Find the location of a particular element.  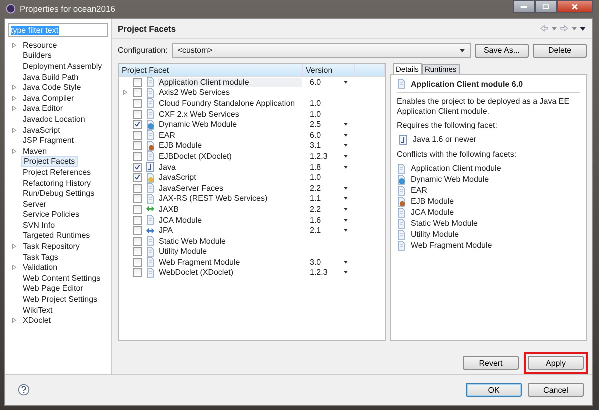

tree-item: Service Policies is located at coordinates (51, 215).